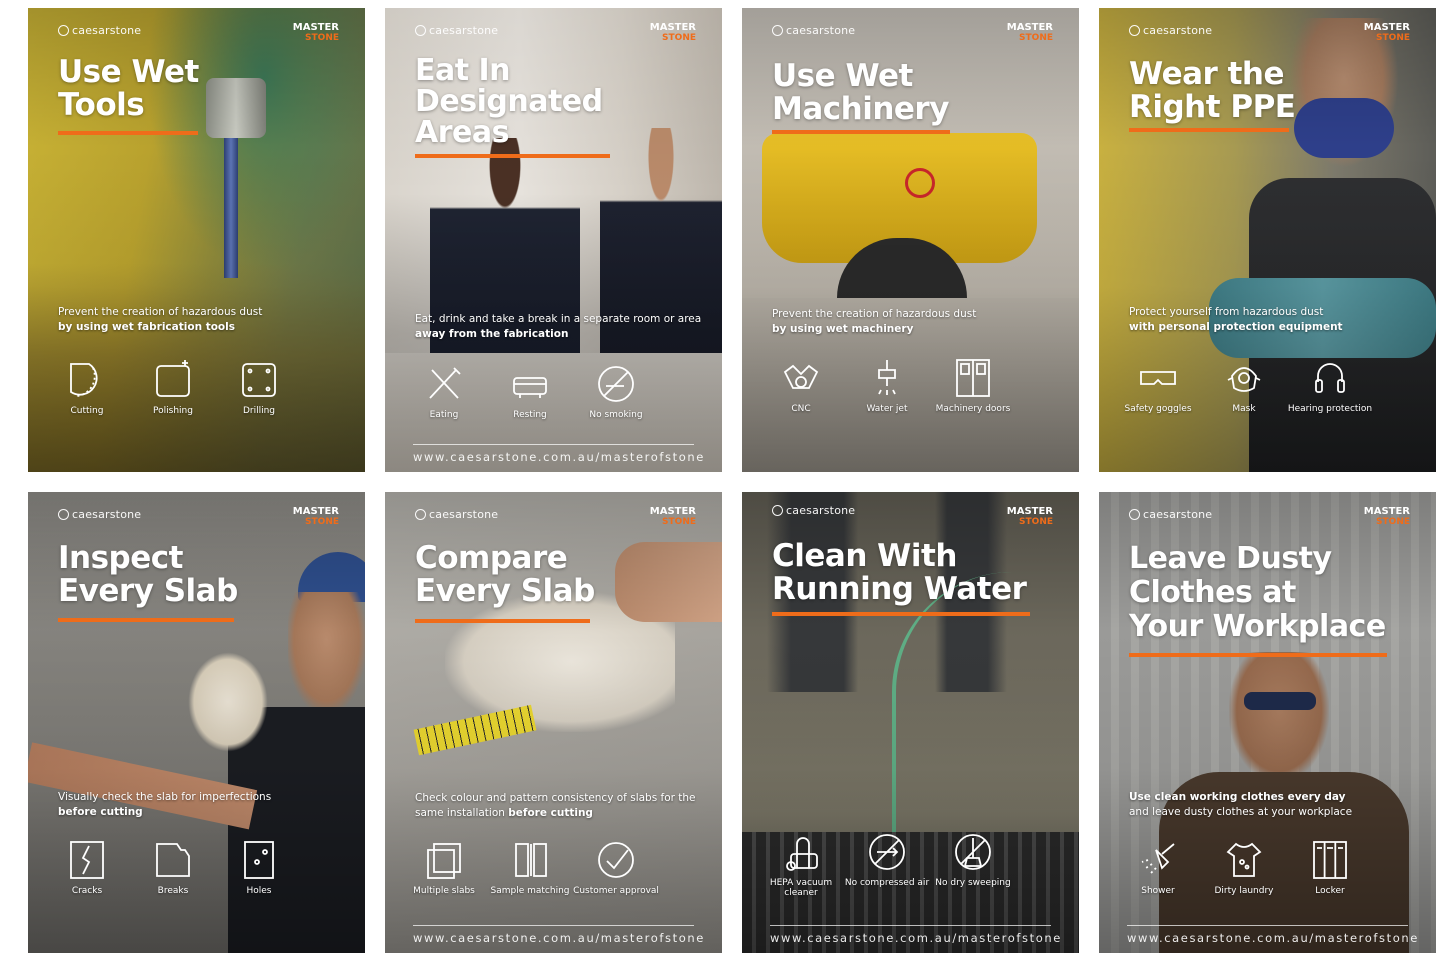  What do you see at coordinates (616, 860) in the screenshot?
I see `customer-approval-icon` at bounding box center [616, 860].